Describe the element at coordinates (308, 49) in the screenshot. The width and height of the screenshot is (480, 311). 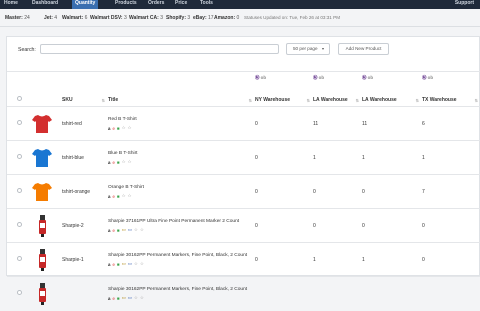
I see `per-page-select: 50 per page ▾` at that location.